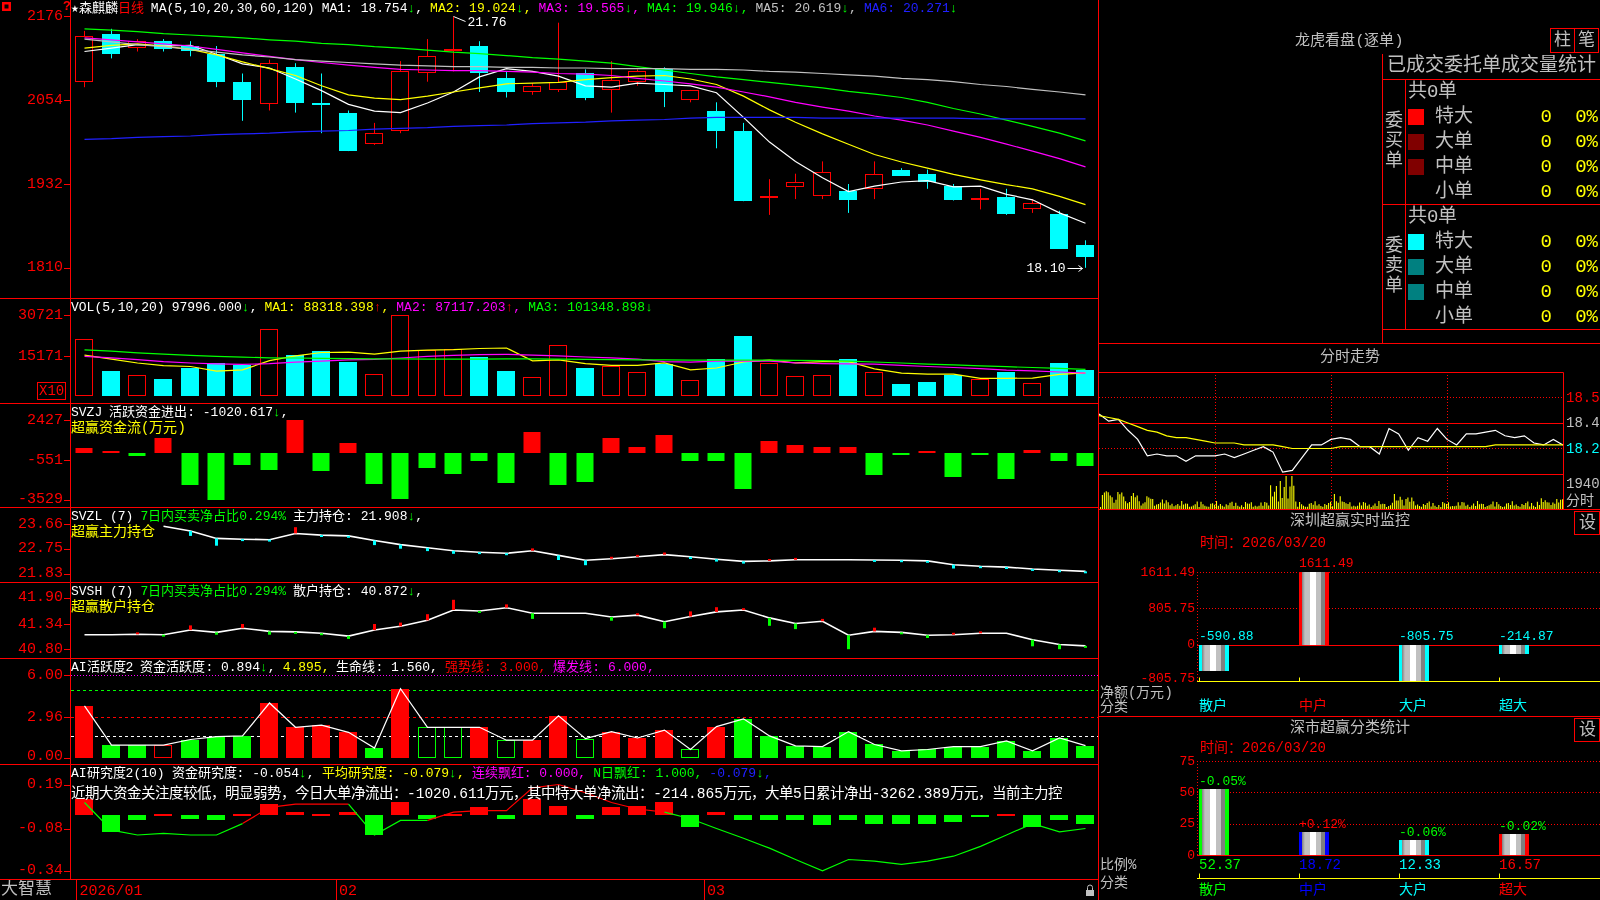 Image resolution: width=1600 pixels, height=900 pixels. I want to click on axis-label: 22.75, so click(40, 549).